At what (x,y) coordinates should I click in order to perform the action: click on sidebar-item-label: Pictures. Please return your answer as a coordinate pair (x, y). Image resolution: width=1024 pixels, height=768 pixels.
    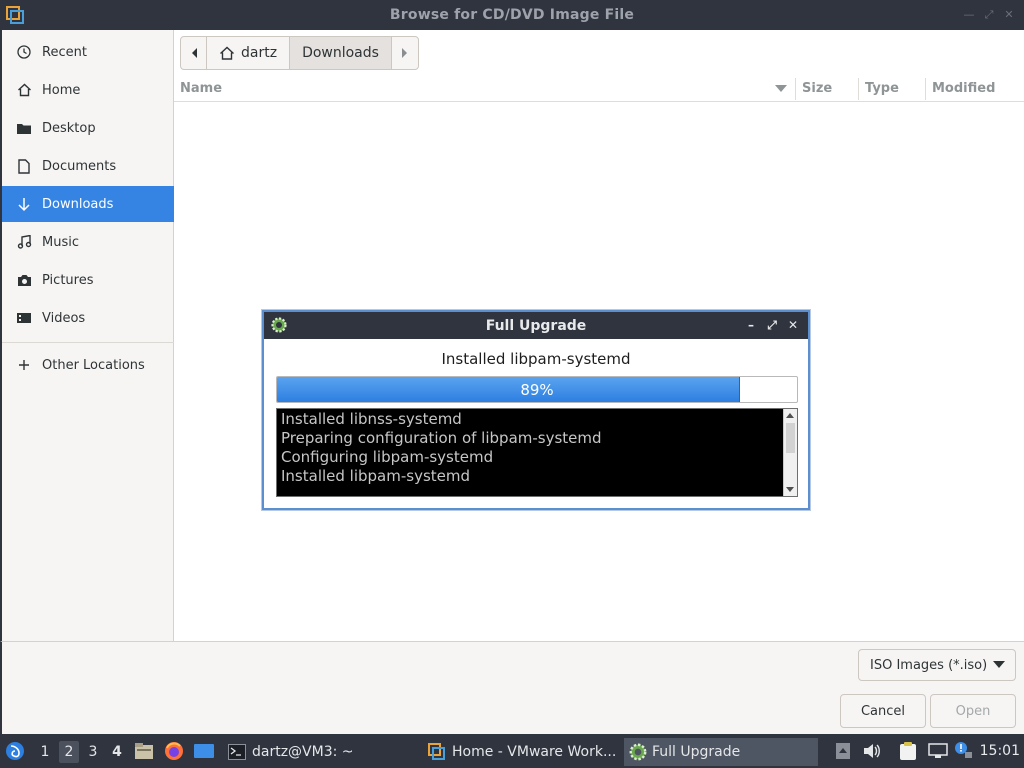
    Looking at the image, I should click on (68, 280).